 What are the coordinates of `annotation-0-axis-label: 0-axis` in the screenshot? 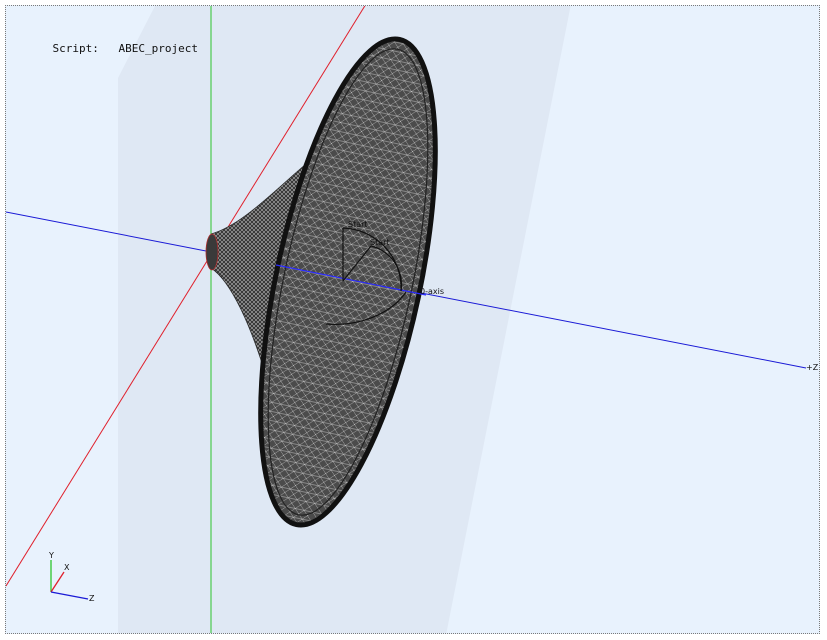 It's located at (432, 291).